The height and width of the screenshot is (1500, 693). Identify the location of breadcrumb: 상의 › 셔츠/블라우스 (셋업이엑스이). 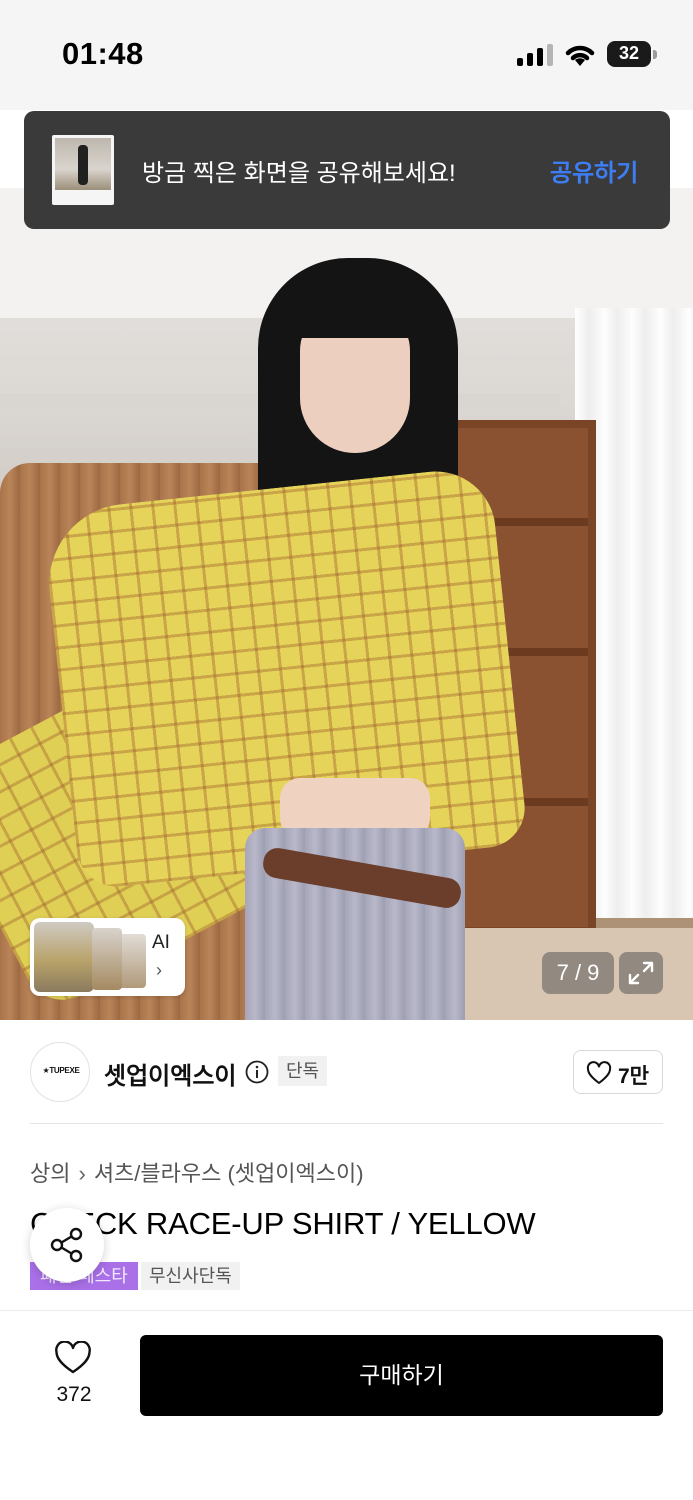
(197, 1172).